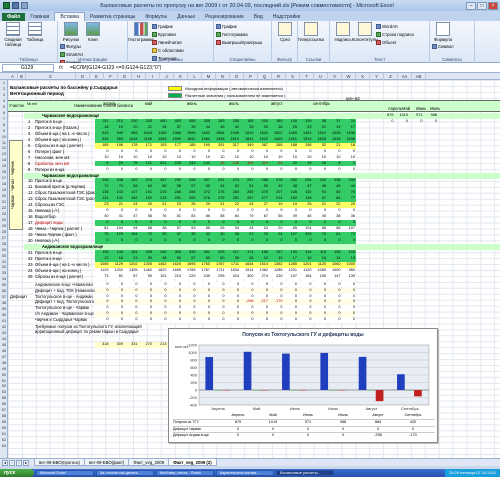  I want to click on cell-value: 969, so click(131, 134).